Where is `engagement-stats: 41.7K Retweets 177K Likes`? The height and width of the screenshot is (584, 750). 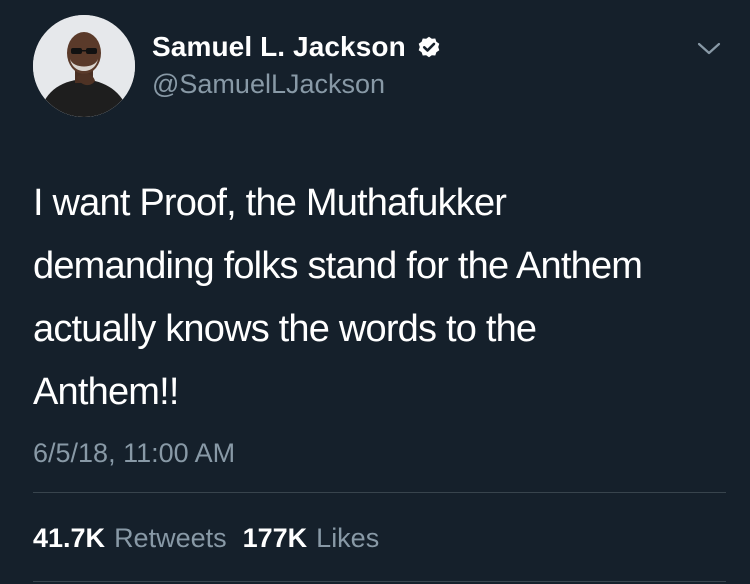
engagement-stats: 41.7K Retweets 177K Likes is located at coordinates (214, 538).